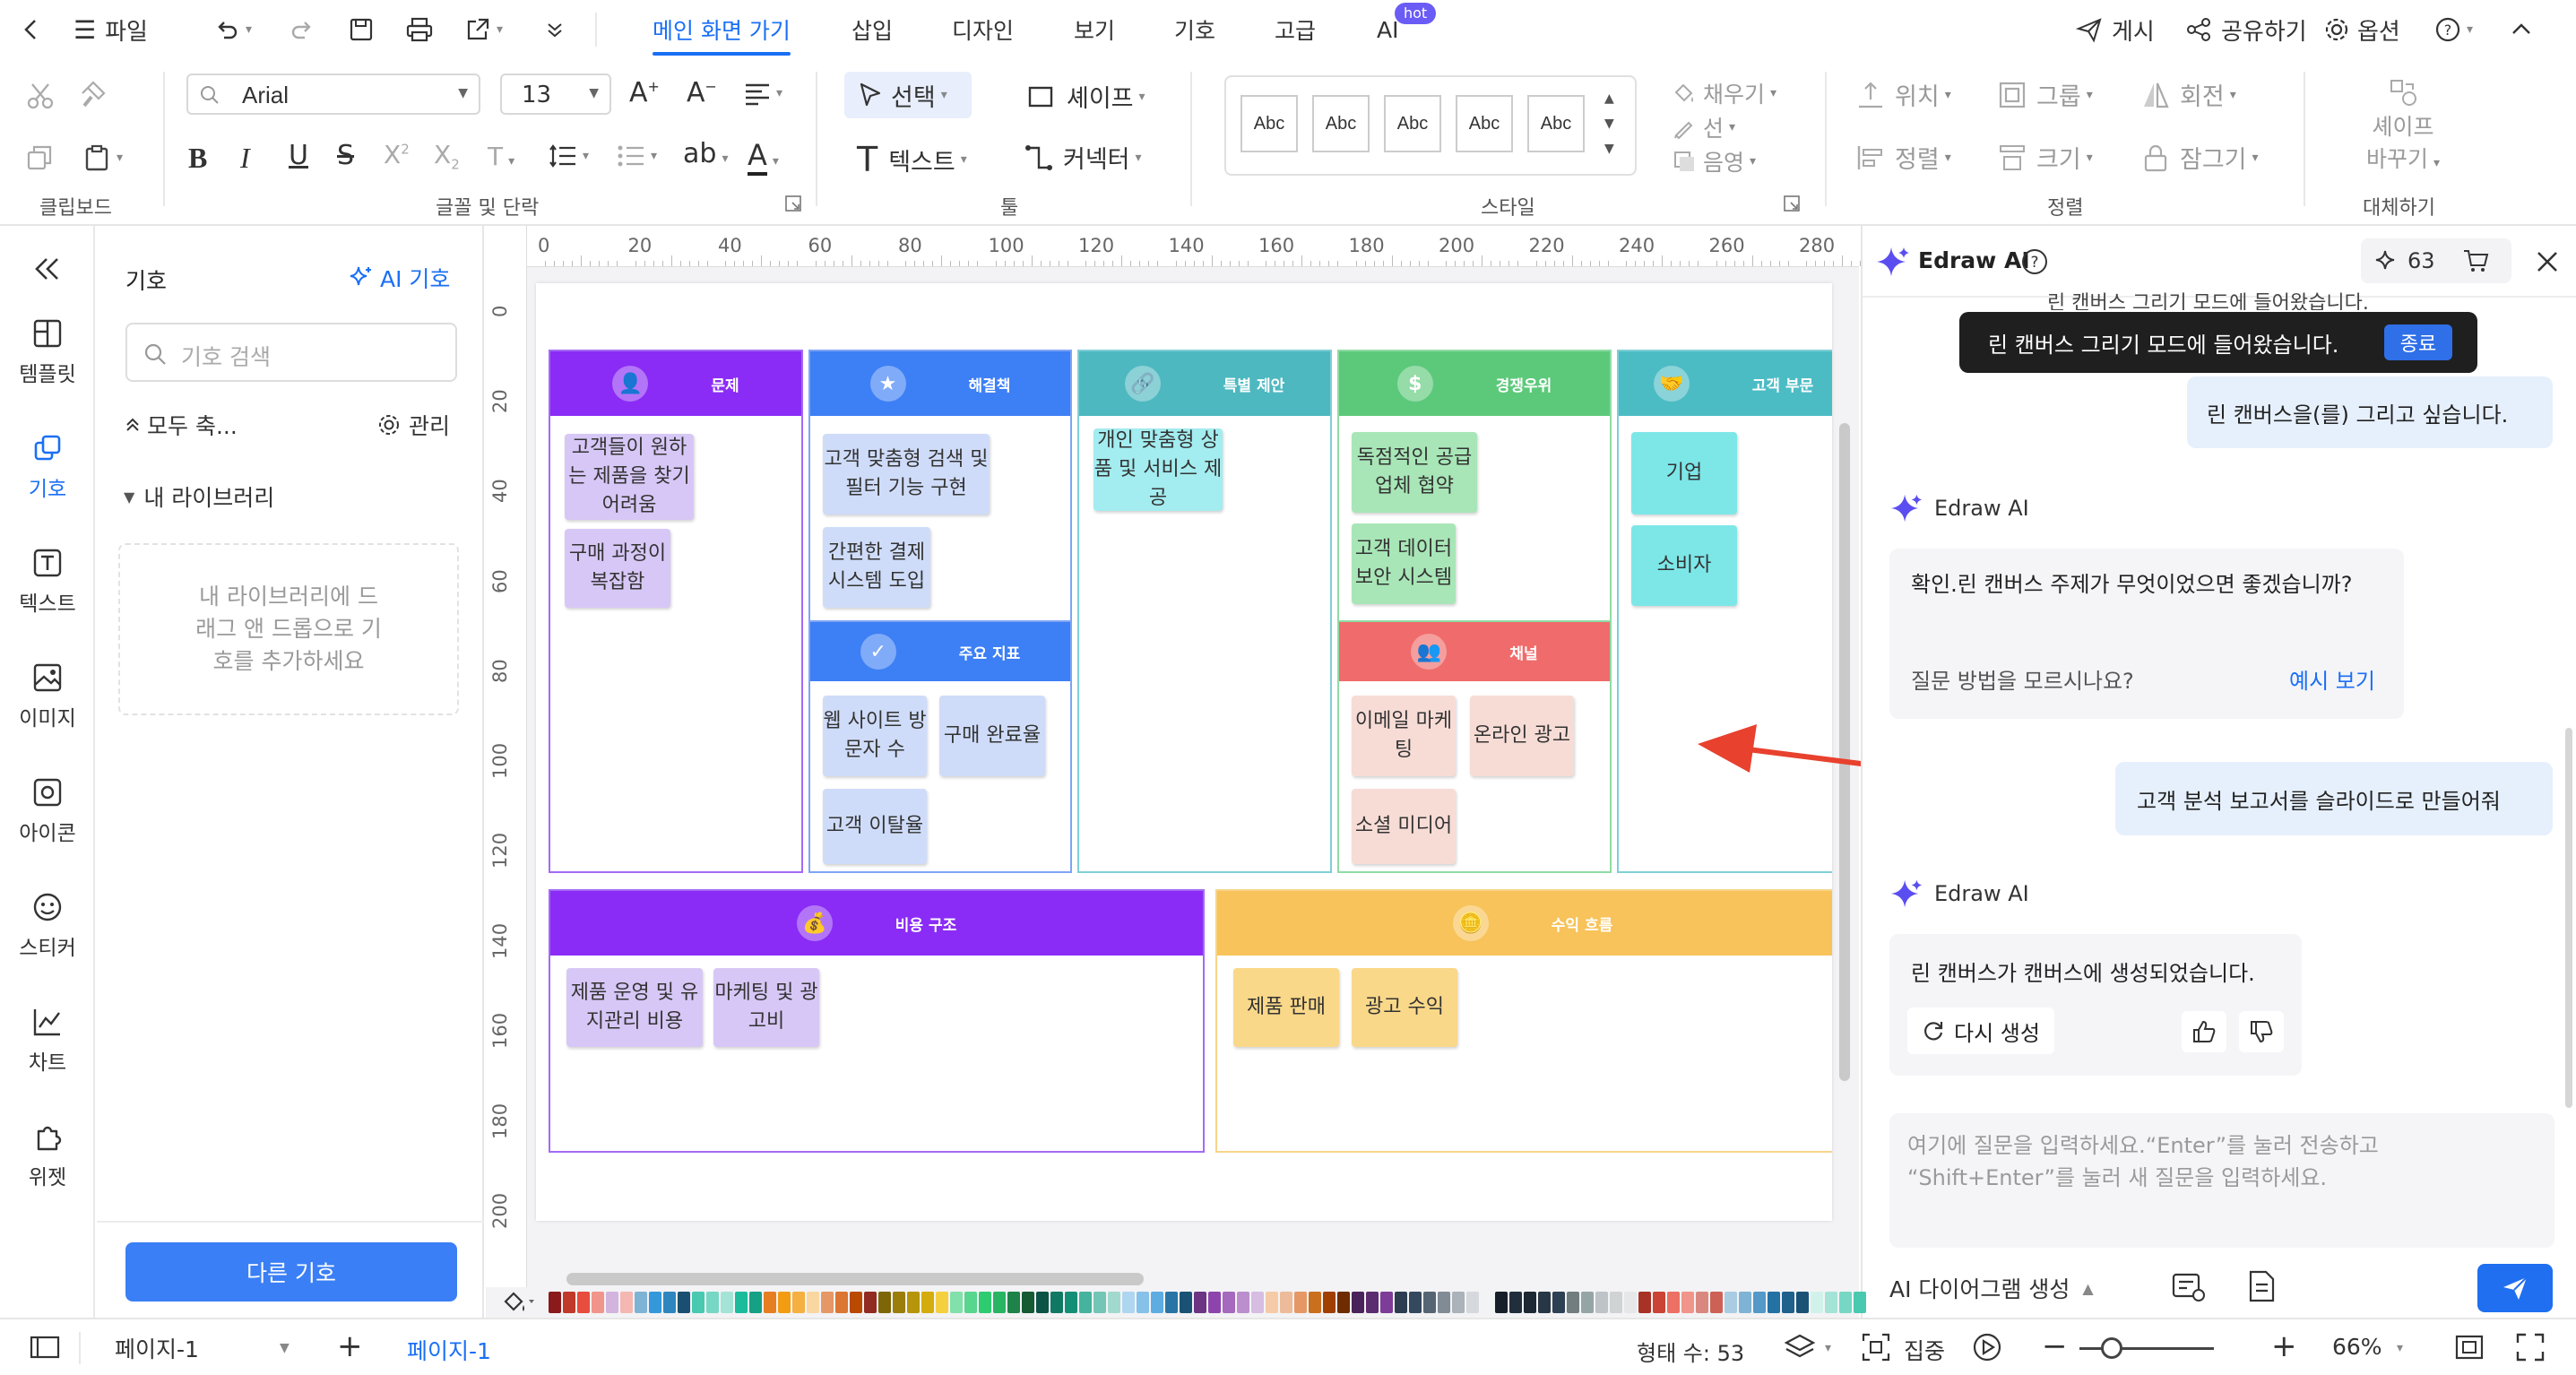  What do you see at coordinates (722, 29) in the screenshot?
I see `tab-home: 메인 화면 가기` at bounding box center [722, 29].